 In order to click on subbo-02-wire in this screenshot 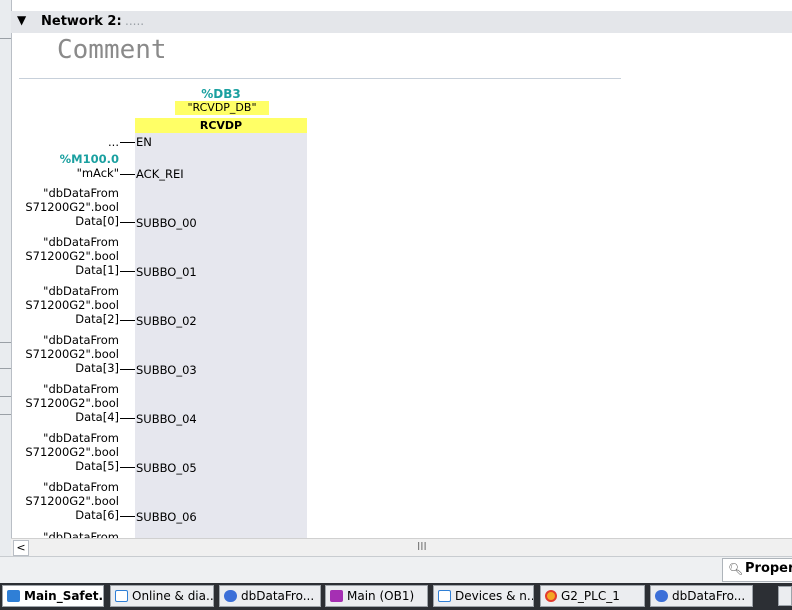, I will do `click(127, 320)`.